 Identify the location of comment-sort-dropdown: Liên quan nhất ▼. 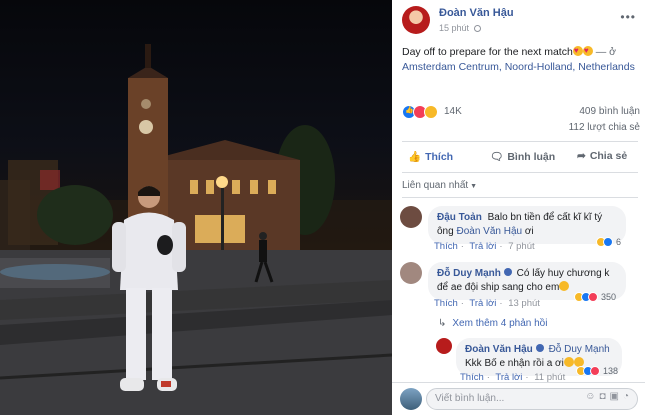
(439, 185).